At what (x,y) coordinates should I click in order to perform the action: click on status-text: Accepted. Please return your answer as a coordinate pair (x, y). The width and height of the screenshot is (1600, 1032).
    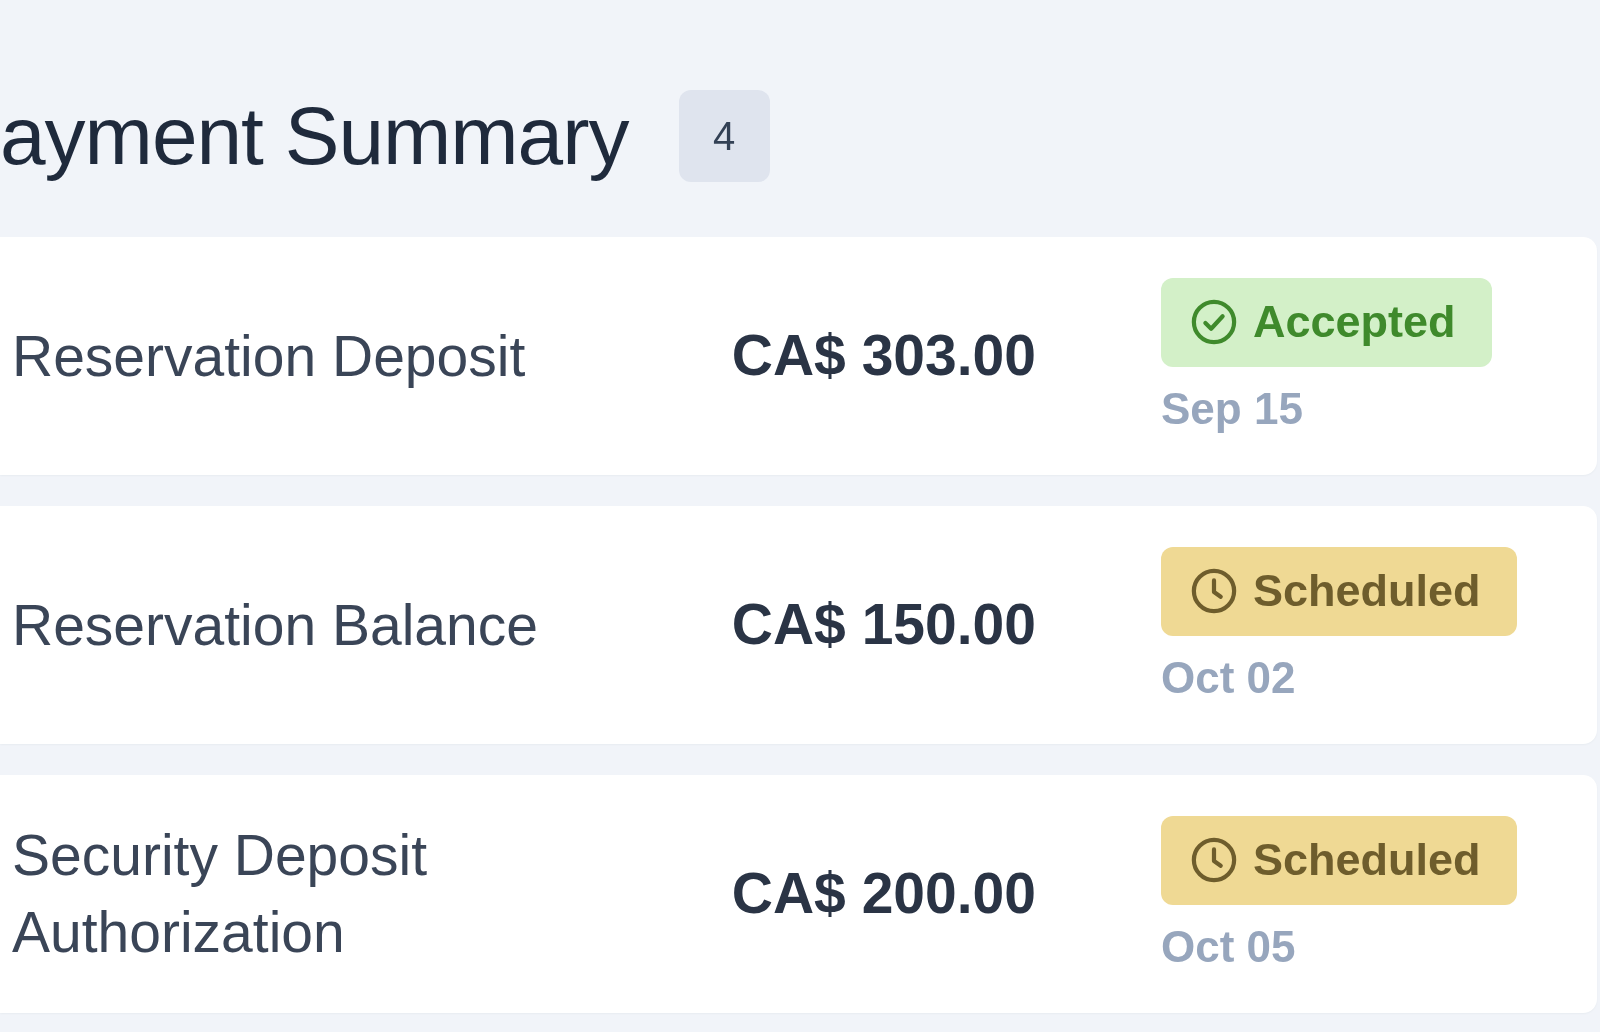
    Looking at the image, I should click on (1354, 322).